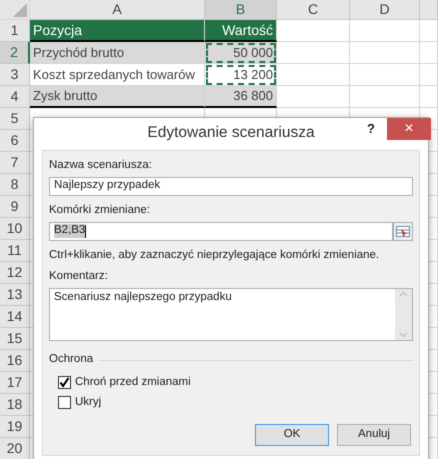 Image resolution: width=438 pixels, height=459 pixels. What do you see at coordinates (241, 53) in the screenshot?
I see `table-cell: 50 000` at bounding box center [241, 53].